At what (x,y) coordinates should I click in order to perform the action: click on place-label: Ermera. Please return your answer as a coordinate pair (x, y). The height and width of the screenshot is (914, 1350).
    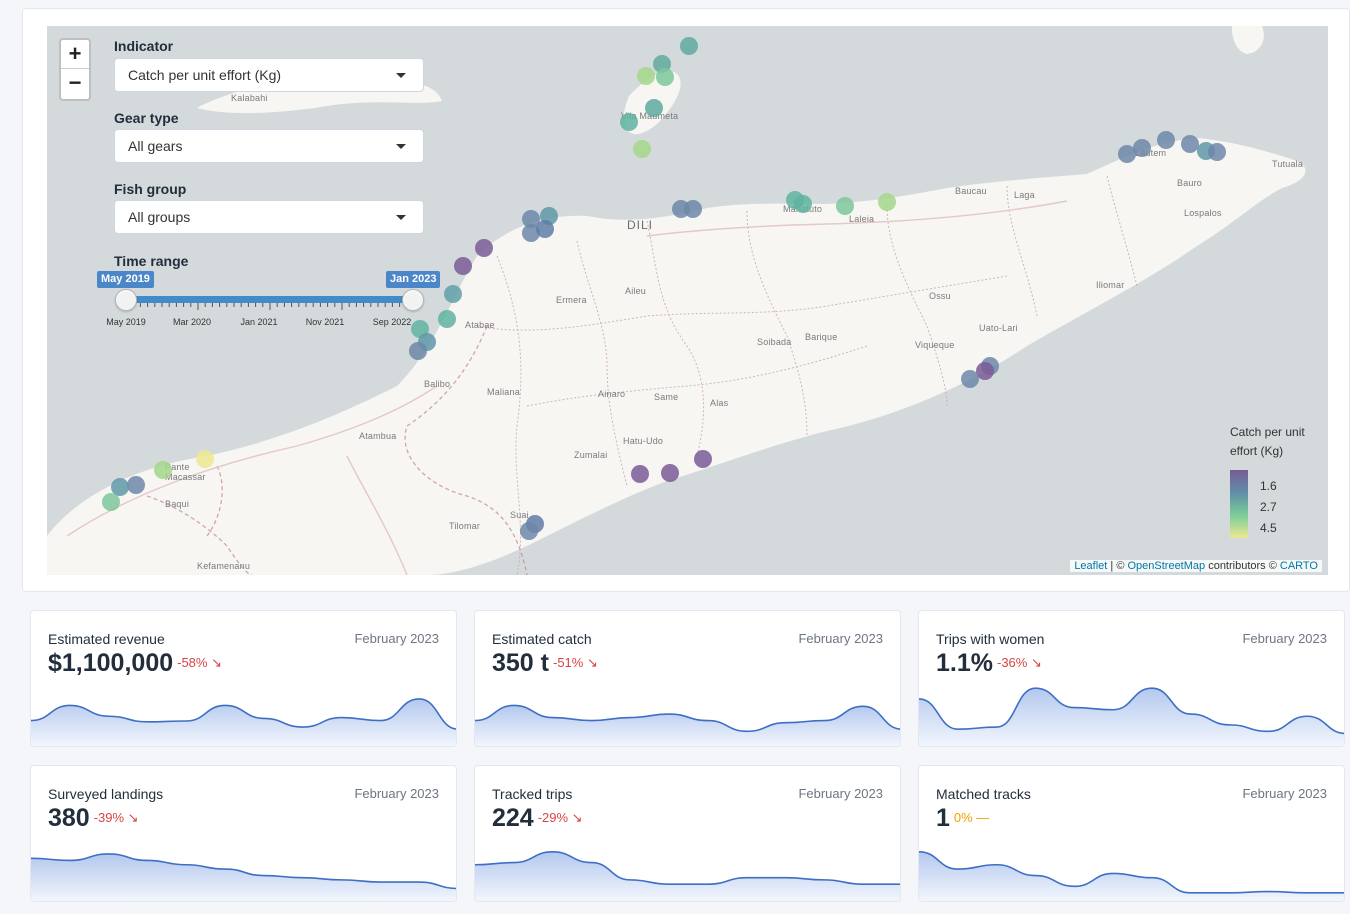
    Looking at the image, I should click on (571, 300).